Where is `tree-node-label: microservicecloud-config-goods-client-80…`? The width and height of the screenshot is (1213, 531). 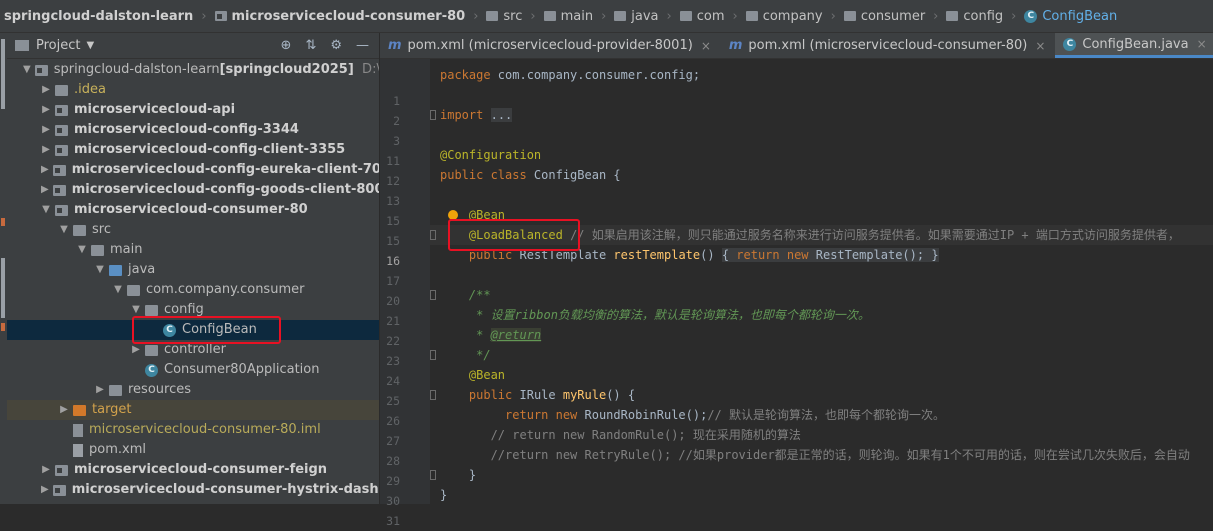
tree-node-label: microservicecloud-config-goods-client-80… is located at coordinates (225, 189).